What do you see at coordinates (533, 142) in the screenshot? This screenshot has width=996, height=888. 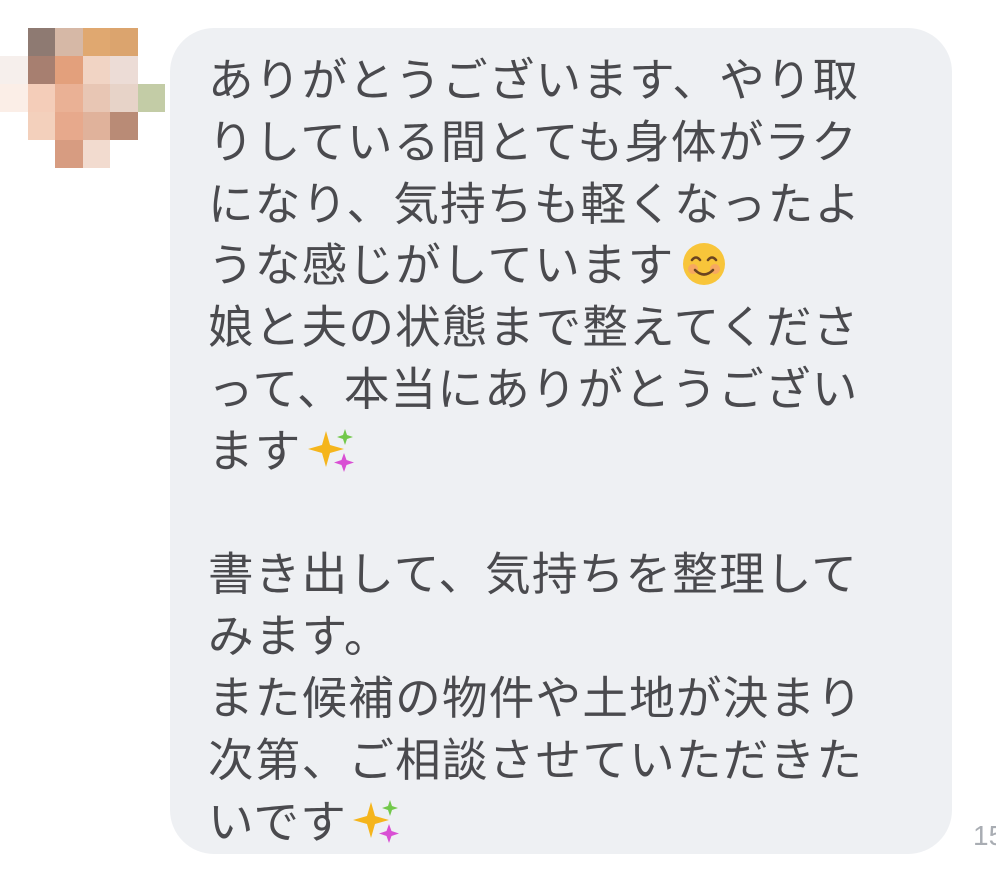 I see `message-line: りしている間とても身体がラク` at bounding box center [533, 142].